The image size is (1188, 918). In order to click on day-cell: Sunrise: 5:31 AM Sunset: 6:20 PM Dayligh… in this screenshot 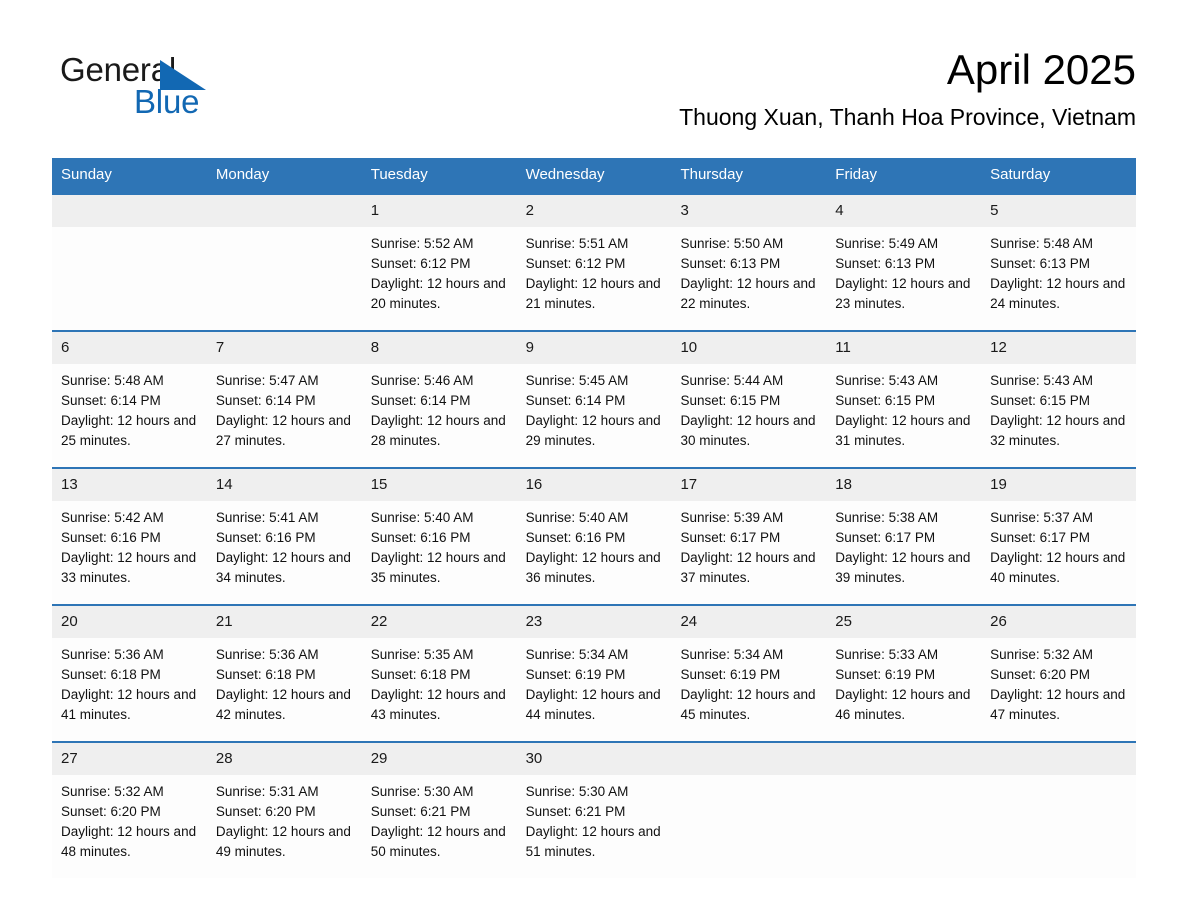, I will do `click(284, 826)`.